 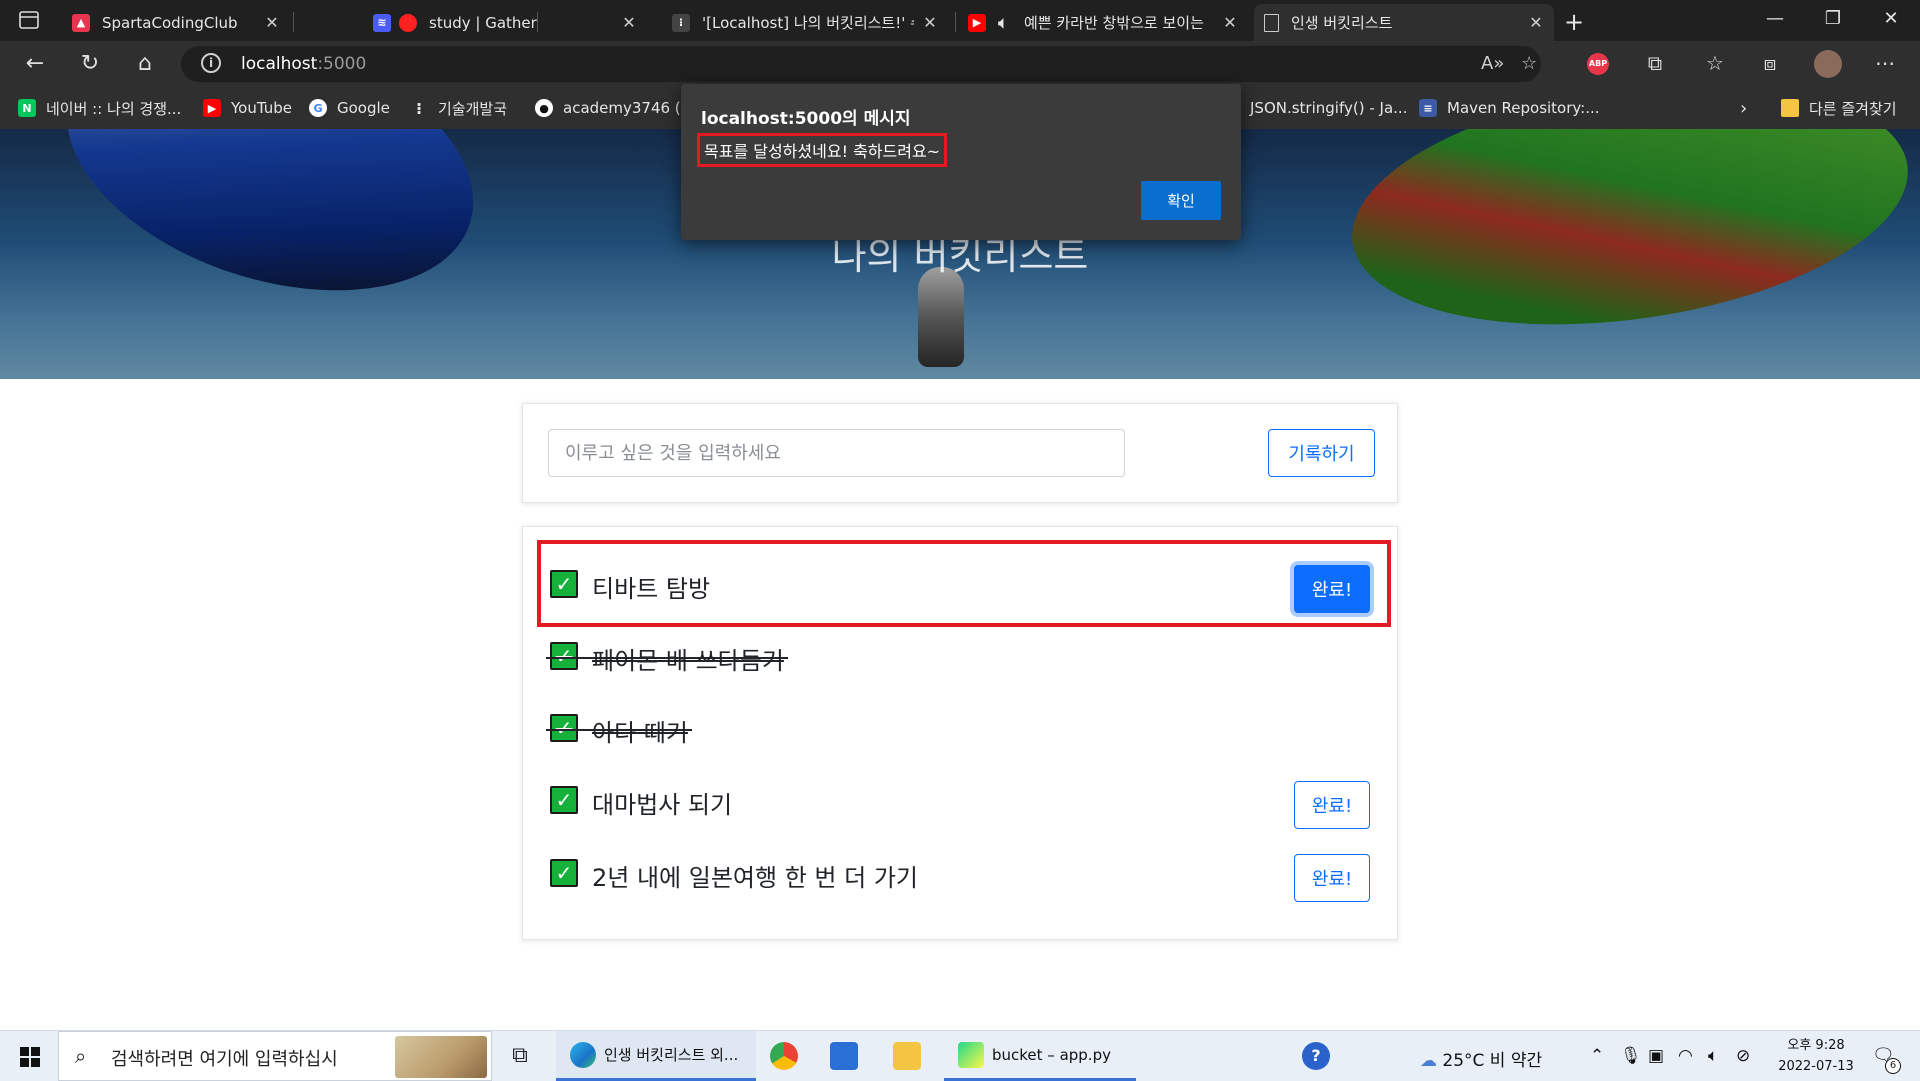 I want to click on maven-icon: ≡, so click(x=1428, y=108).